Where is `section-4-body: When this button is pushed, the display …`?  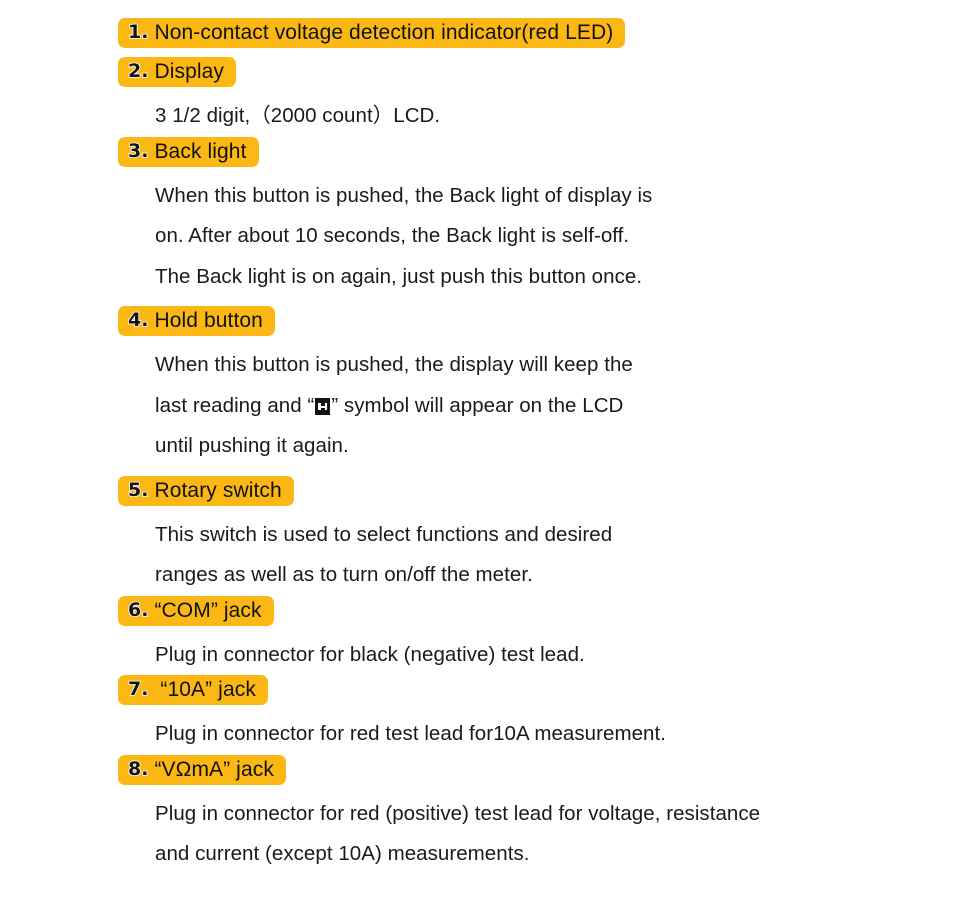 section-4-body: When this button is pushed, the display … is located at coordinates (557, 406).